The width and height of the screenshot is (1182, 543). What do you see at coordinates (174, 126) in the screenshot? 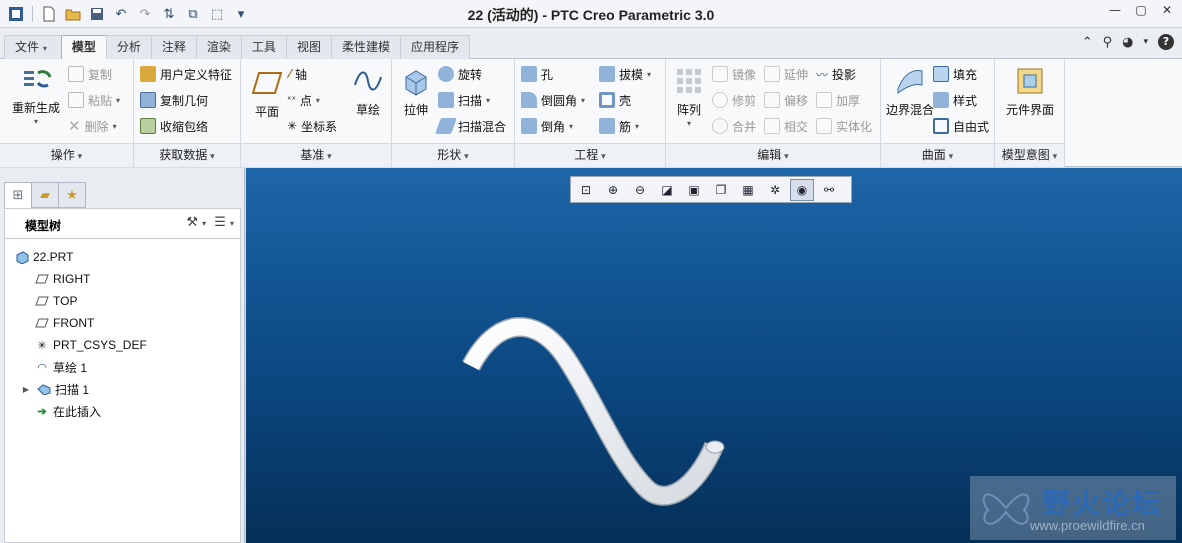
I see `shrinkwrap-button: 收缩包络` at bounding box center [174, 126].